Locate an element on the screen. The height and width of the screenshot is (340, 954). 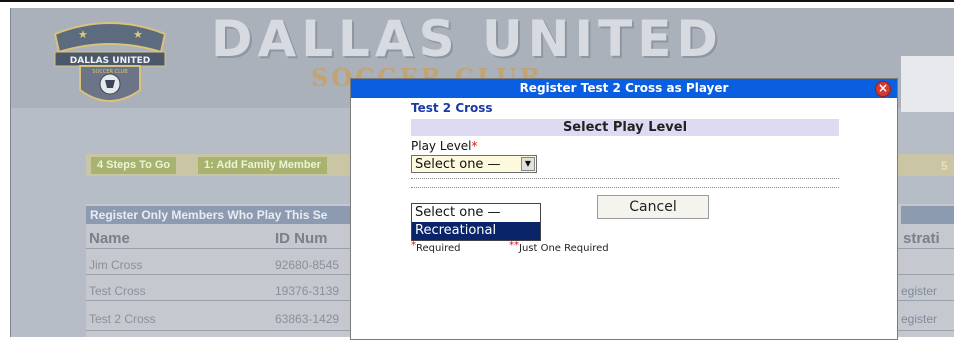
option-select-one: Select one — is located at coordinates (476, 213).